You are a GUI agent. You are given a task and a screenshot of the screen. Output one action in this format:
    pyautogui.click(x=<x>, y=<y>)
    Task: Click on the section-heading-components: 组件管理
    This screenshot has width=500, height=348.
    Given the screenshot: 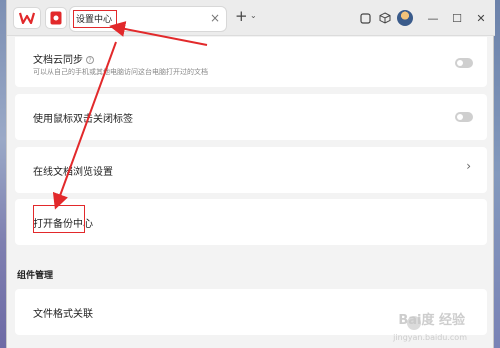 What is the action you would take?
    pyautogui.click(x=35, y=276)
    